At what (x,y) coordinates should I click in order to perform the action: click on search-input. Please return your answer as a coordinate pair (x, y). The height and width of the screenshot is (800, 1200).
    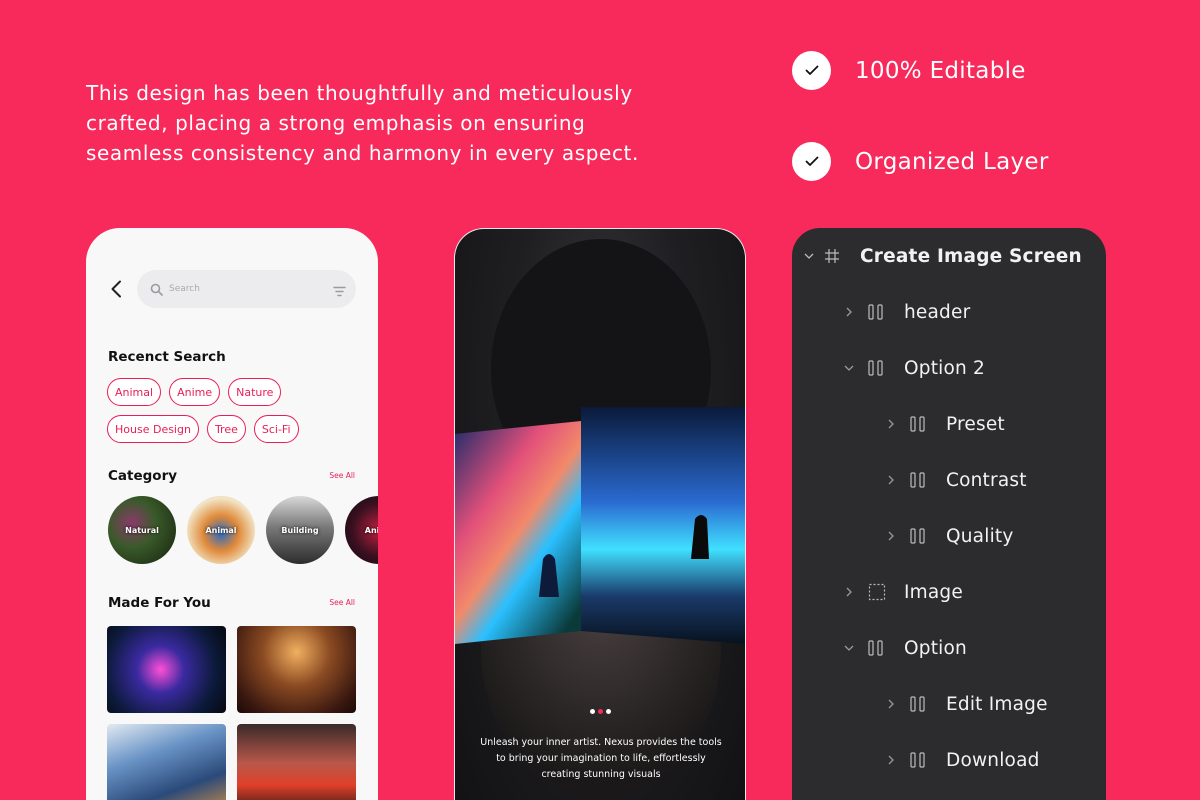
    Looking at the image, I should click on (244, 289).